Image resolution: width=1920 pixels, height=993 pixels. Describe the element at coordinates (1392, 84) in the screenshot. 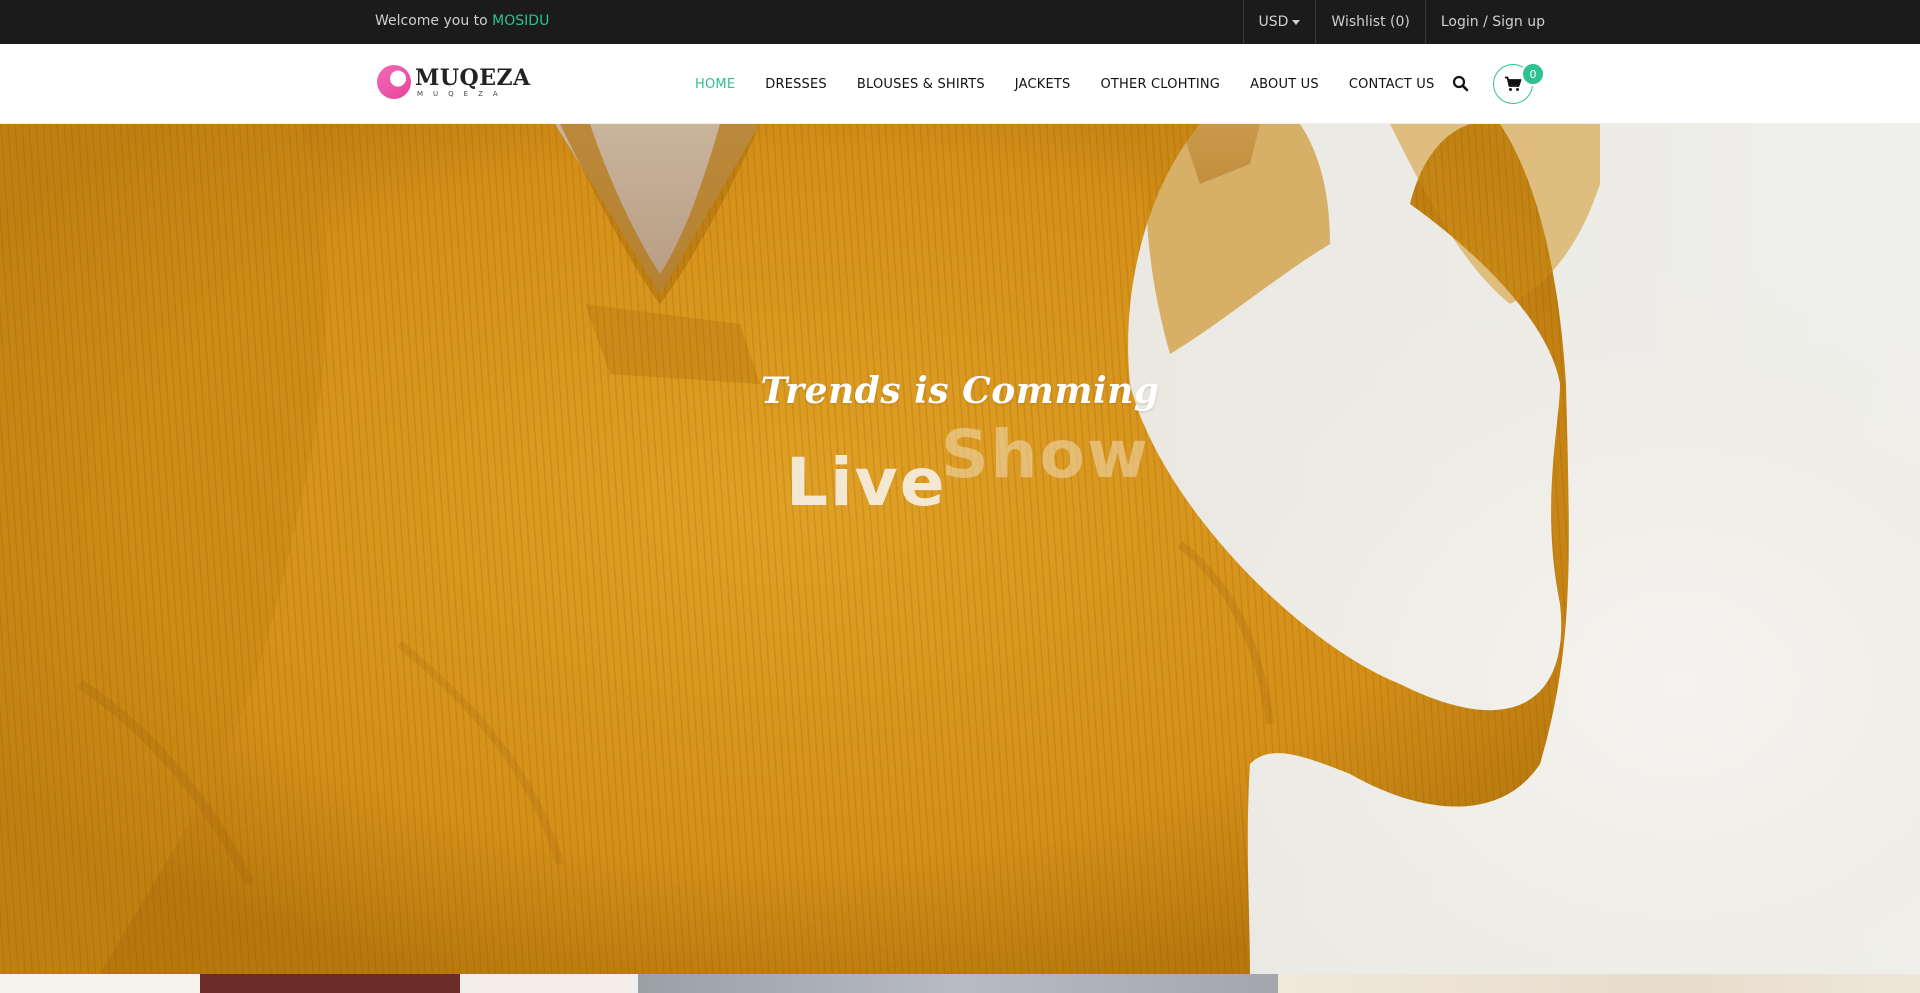

I see `nav-contact-us: CONTACT US` at that location.